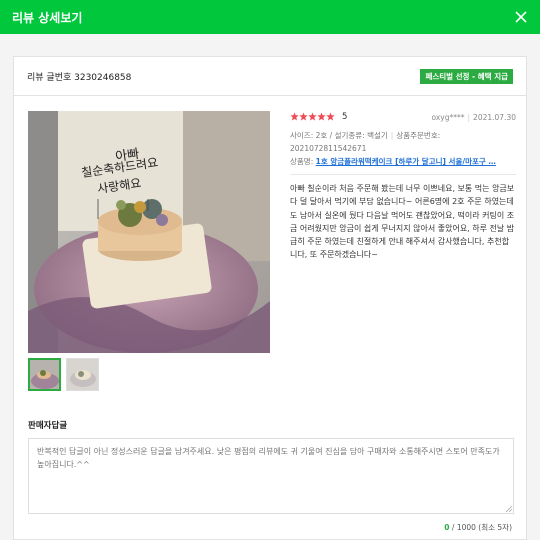  What do you see at coordinates (418, 135) in the screenshot?
I see `order-number-label: 상품주문번호:` at bounding box center [418, 135].